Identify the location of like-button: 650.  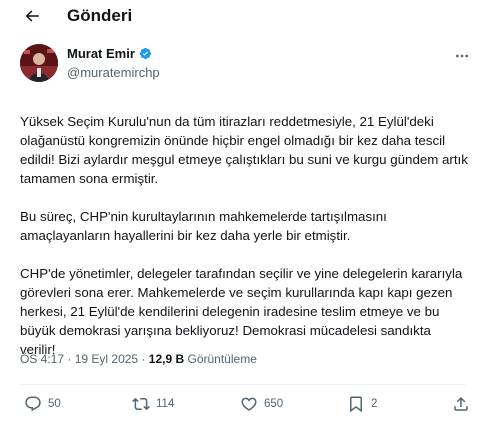
(261, 404).